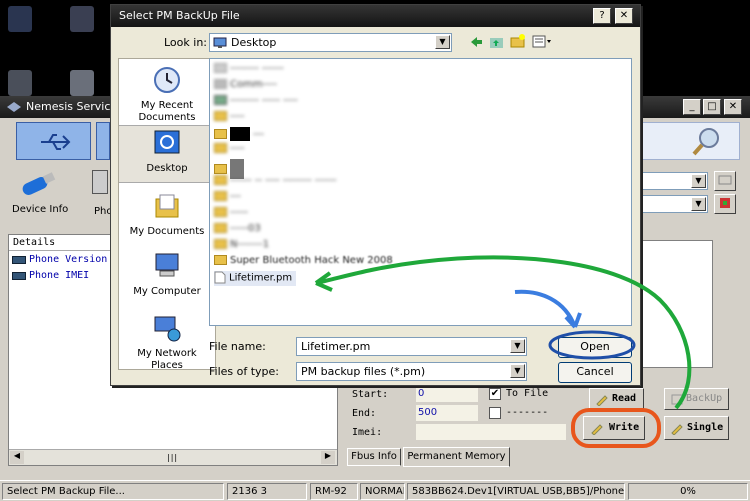  Describe the element at coordinates (495, 413) in the screenshot. I see `dashed-checkbox` at that location.